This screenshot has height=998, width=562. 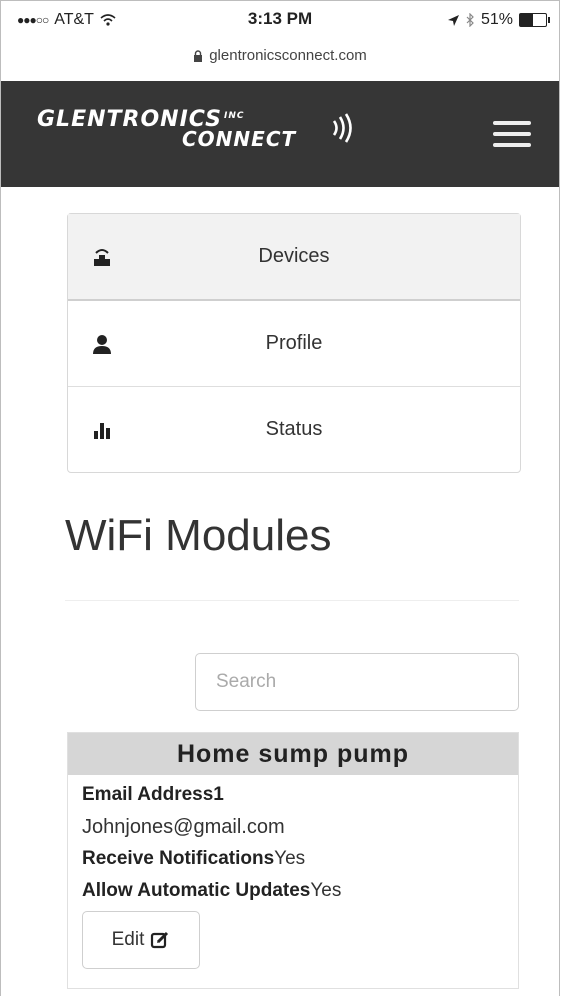 What do you see at coordinates (183, 827) in the screenshot?
I see `email-value: Johnjones@gmail.com` at bounding box center [183, 827].